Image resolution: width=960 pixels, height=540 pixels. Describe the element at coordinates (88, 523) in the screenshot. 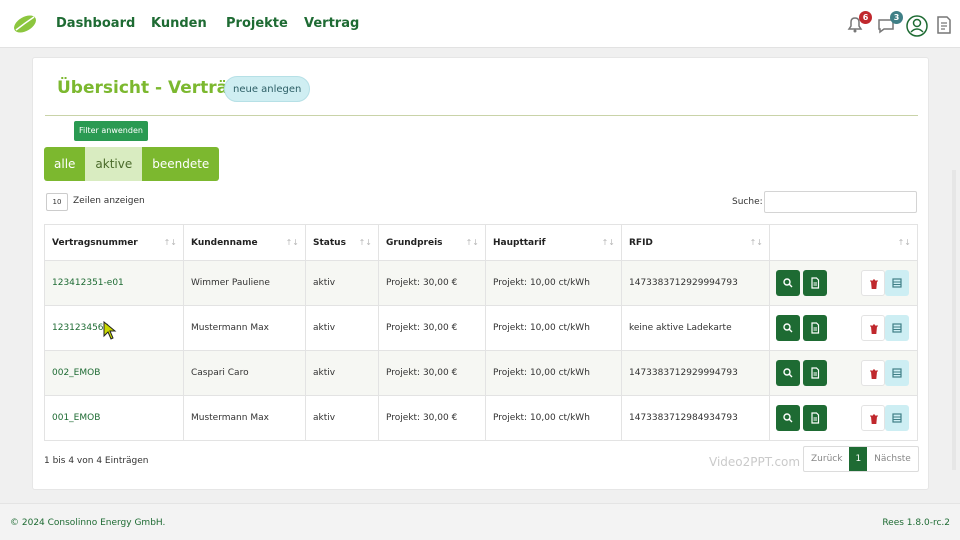

I see `copyright: © 2024 Consolinno Energy GmbH.` at that location.